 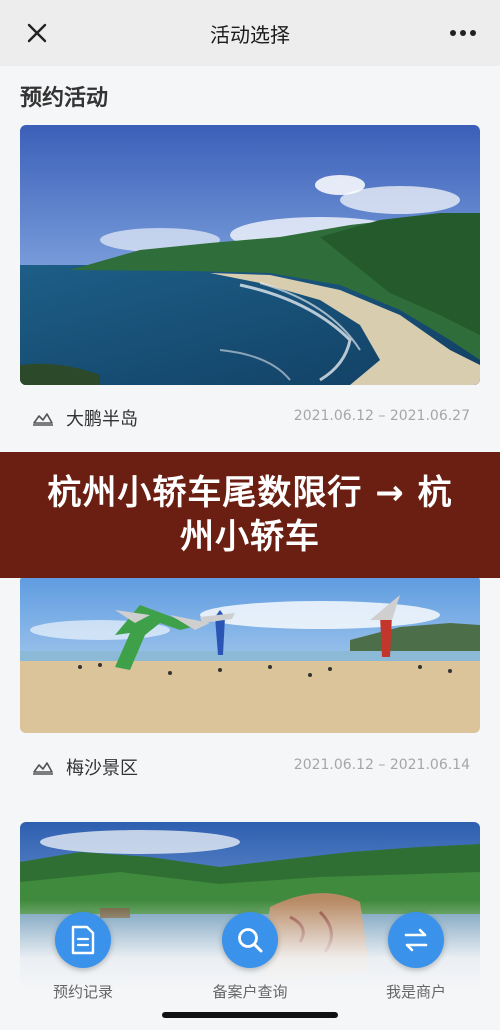 I want to click on activity-image-meisha, so click(x=250, y=654).